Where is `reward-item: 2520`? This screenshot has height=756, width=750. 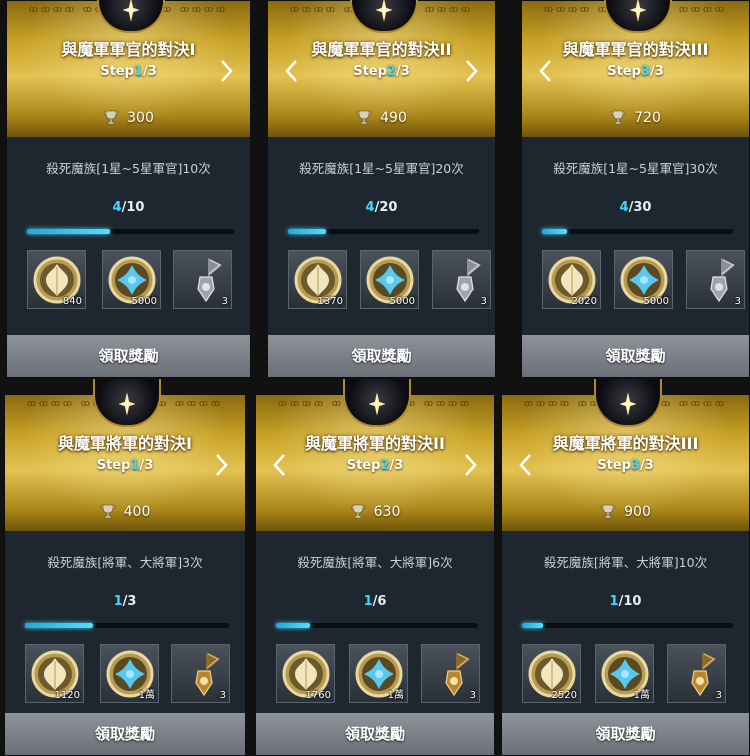
reward-item: 2520 is located at coordinates (551, 673).